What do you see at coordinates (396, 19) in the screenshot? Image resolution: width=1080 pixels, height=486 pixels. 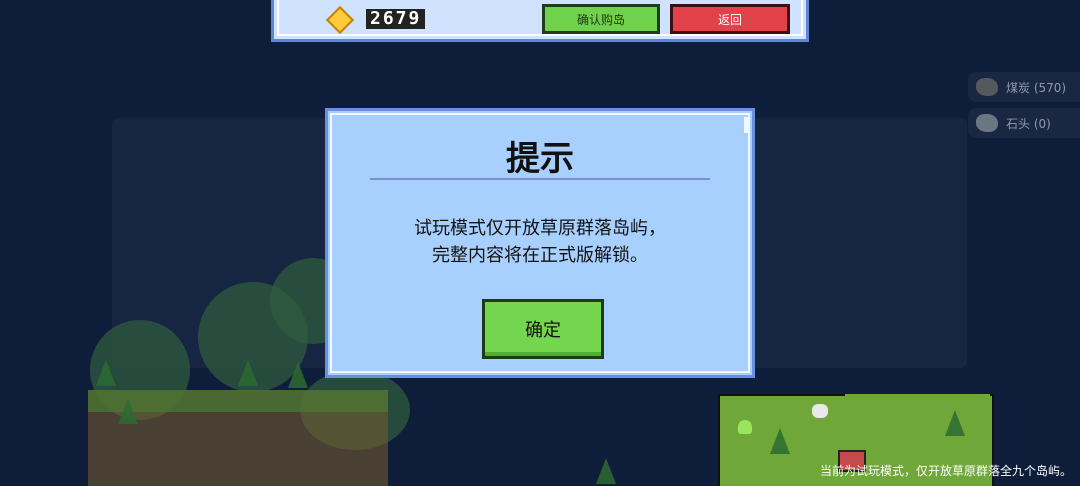 I see `gem-count: 2679` at bounding box center [396, 19].